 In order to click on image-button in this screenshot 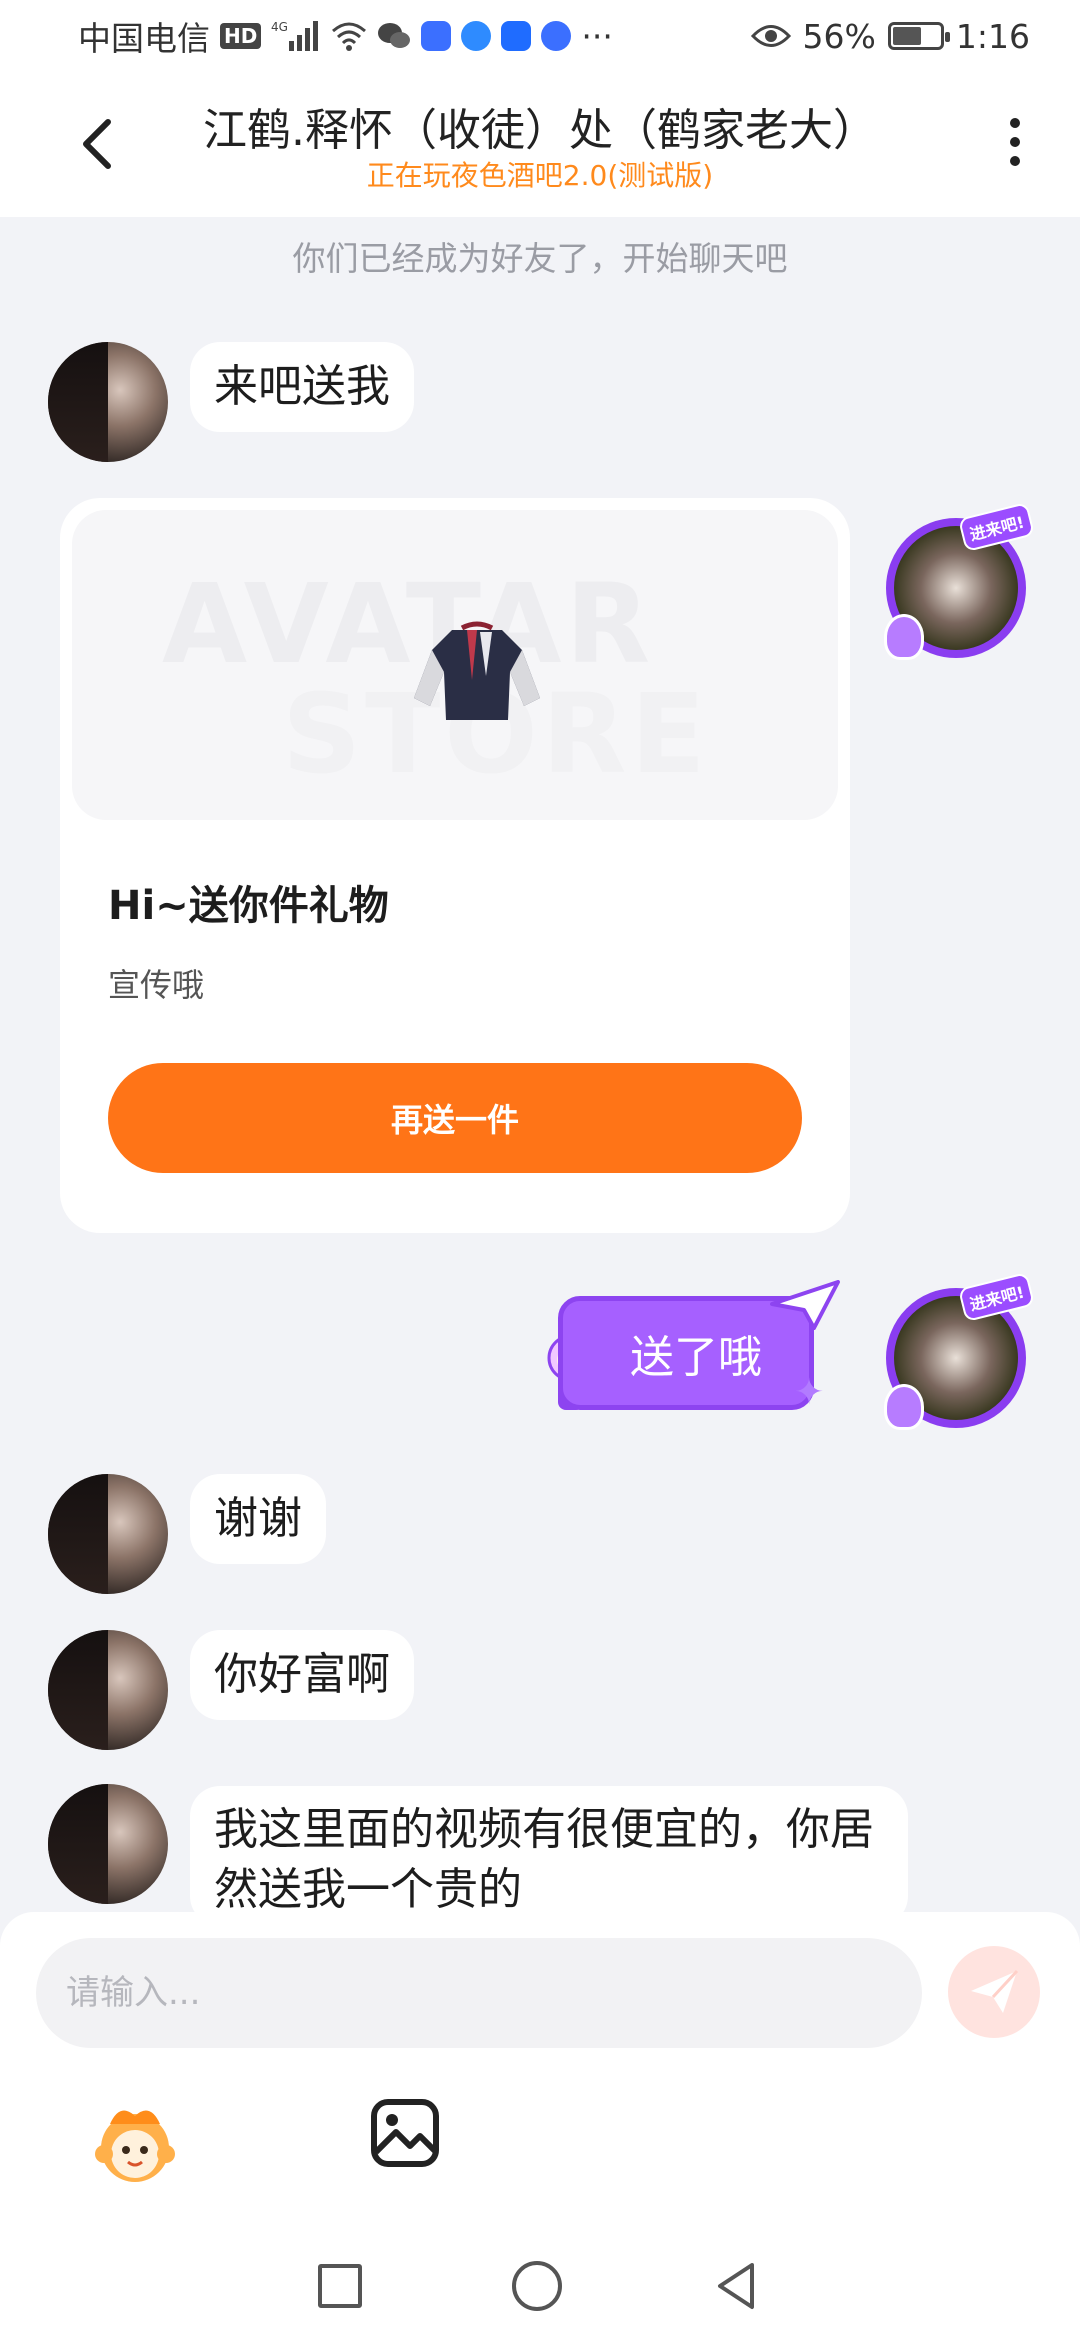, I will do `click(405, 2133)`.